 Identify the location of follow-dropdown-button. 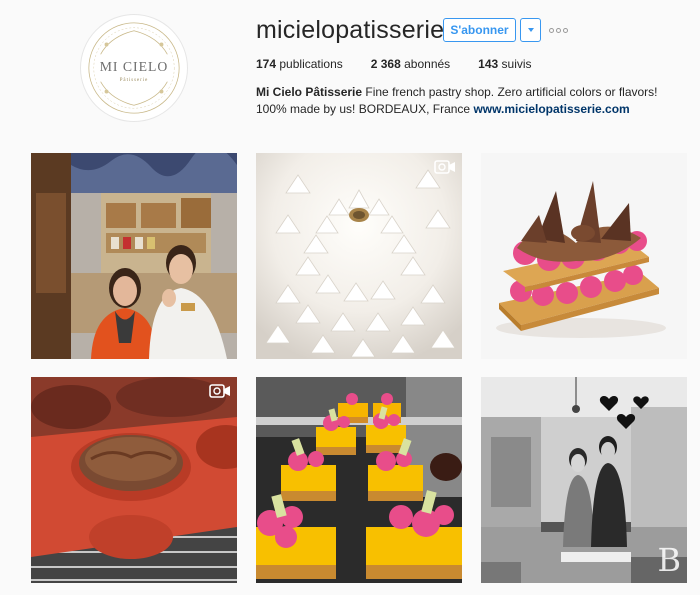
(530, 30).